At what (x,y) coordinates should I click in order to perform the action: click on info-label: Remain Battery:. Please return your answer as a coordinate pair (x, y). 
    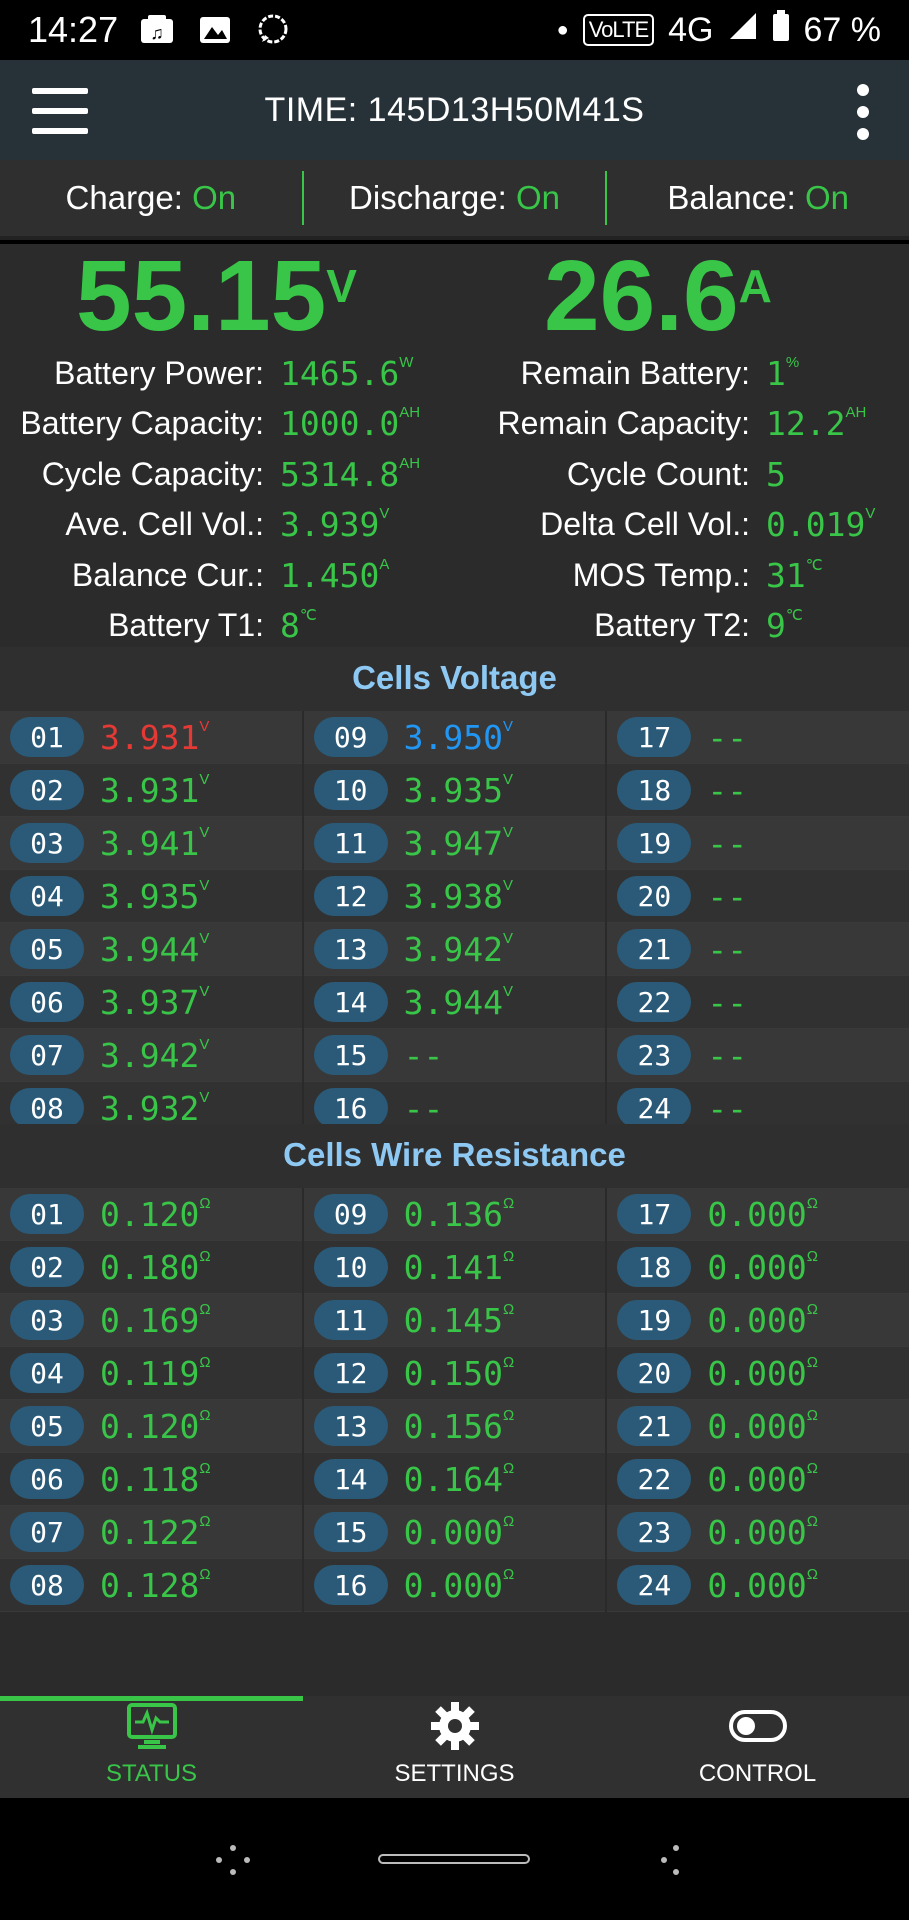
    Looking at the image, I should click on (635, 372).